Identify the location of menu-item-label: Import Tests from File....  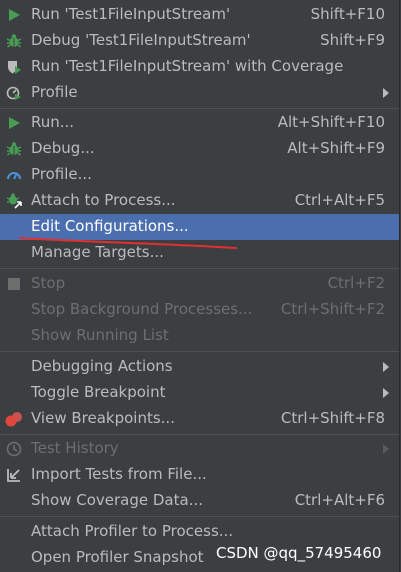
(119, 474).